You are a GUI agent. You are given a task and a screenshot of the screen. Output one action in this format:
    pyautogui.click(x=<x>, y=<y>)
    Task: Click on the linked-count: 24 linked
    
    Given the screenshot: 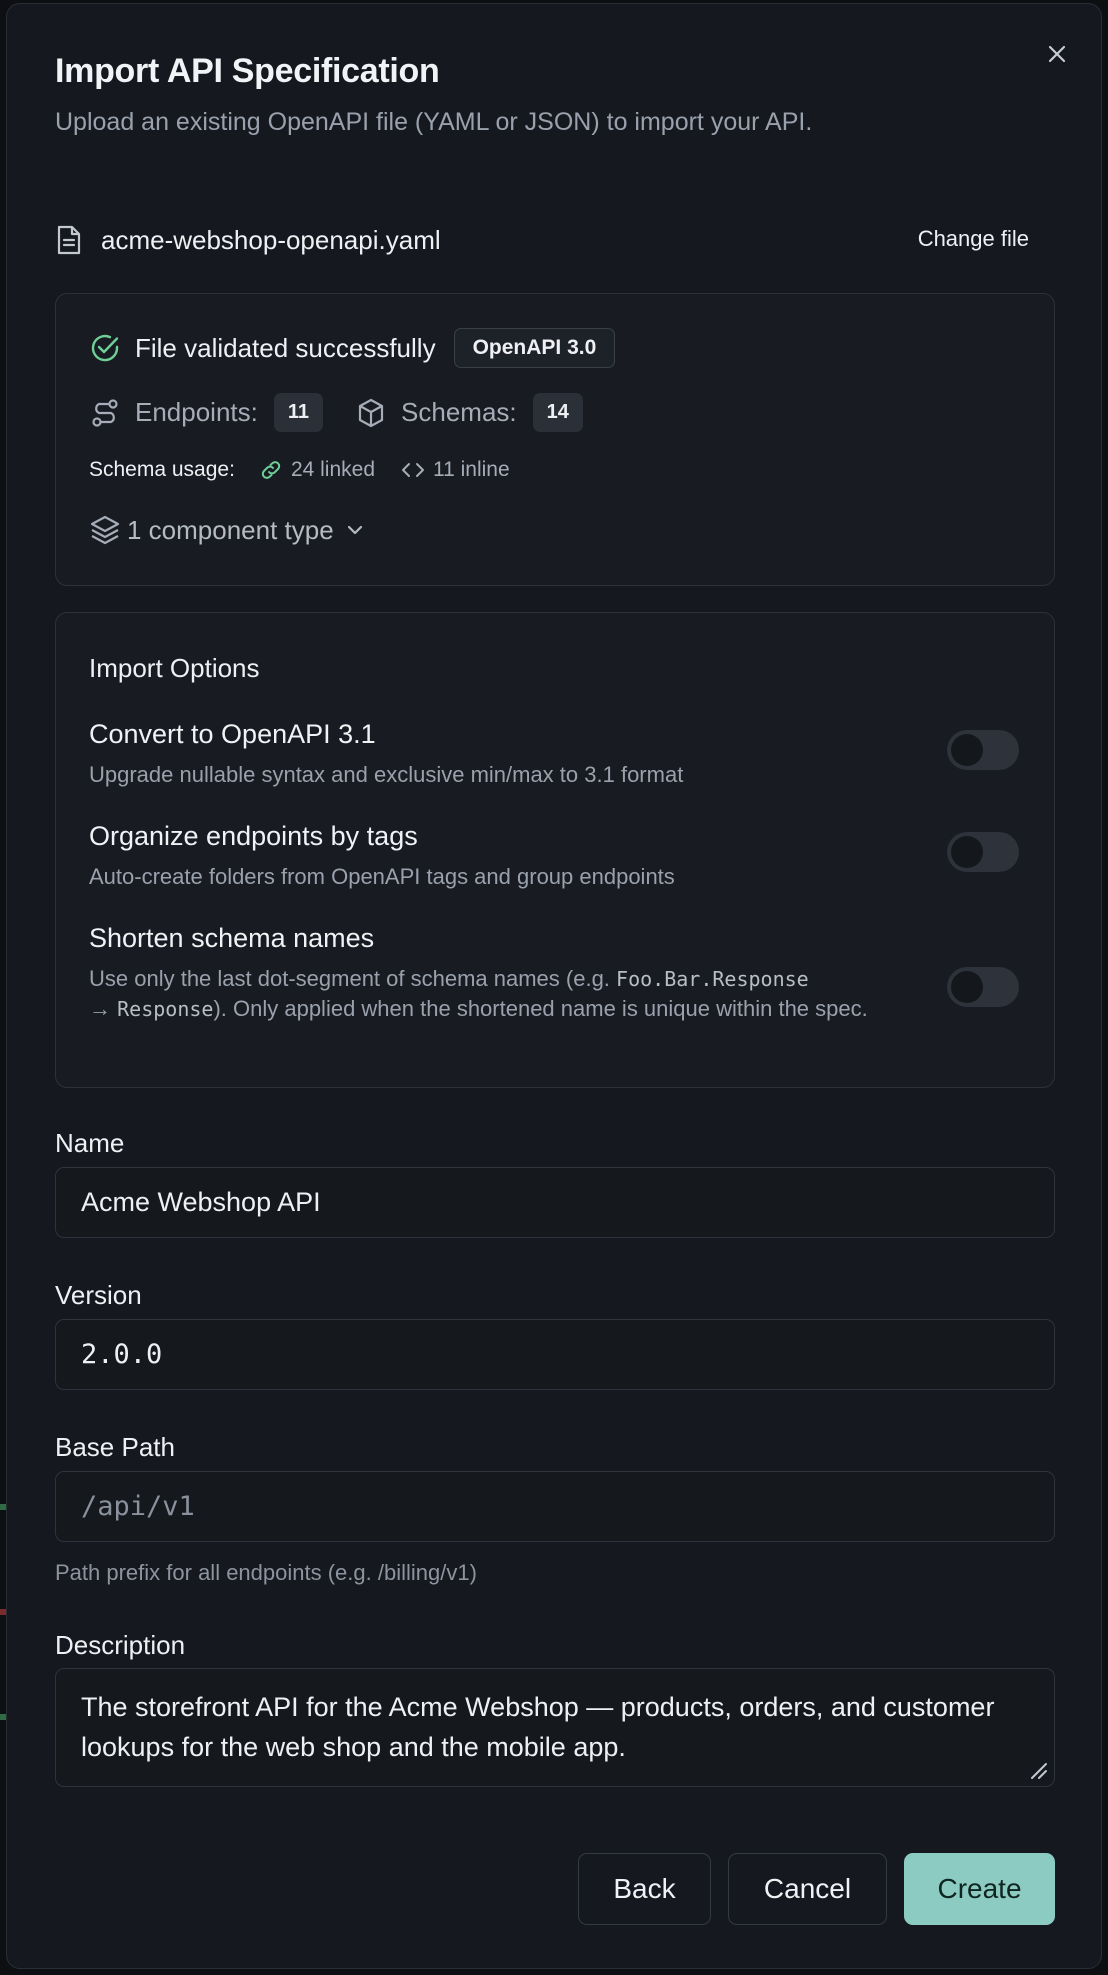 What is the action you would take?
    pyautogui.click(x=332, y=469)
    